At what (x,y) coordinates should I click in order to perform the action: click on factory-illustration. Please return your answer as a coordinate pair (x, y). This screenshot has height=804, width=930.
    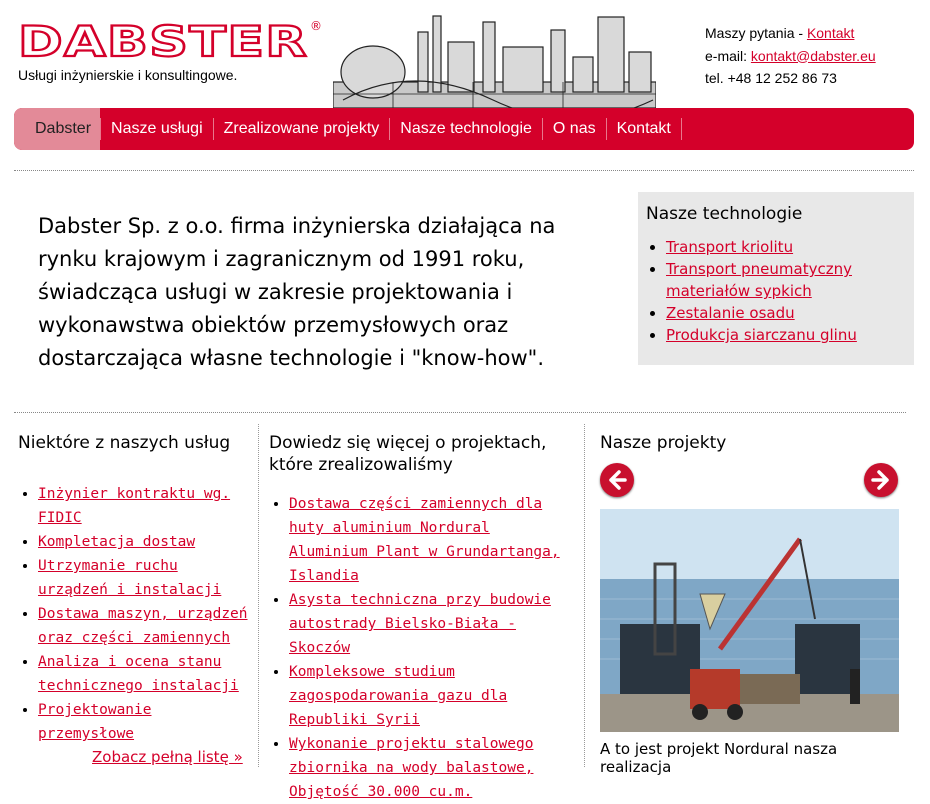
    Looking at the image, I should click on (494, 60).